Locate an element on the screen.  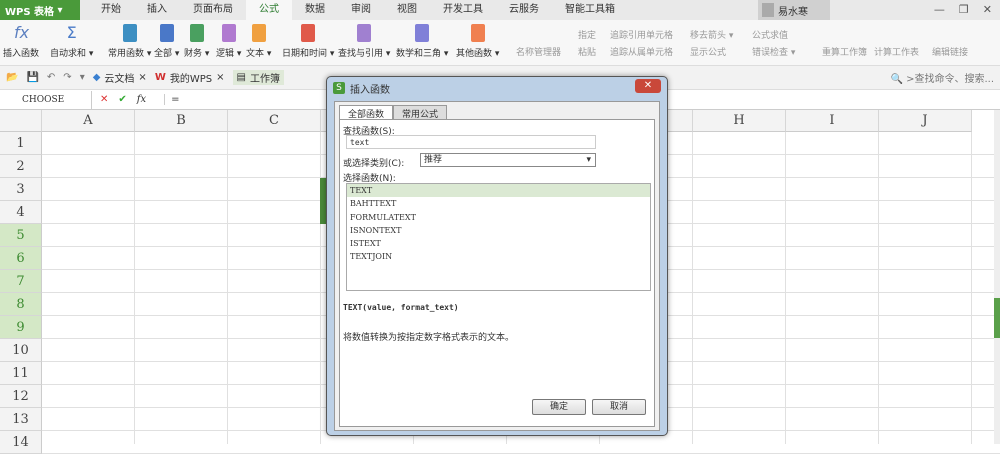
tab-1: 插入 is located at coordinates (157, 10).